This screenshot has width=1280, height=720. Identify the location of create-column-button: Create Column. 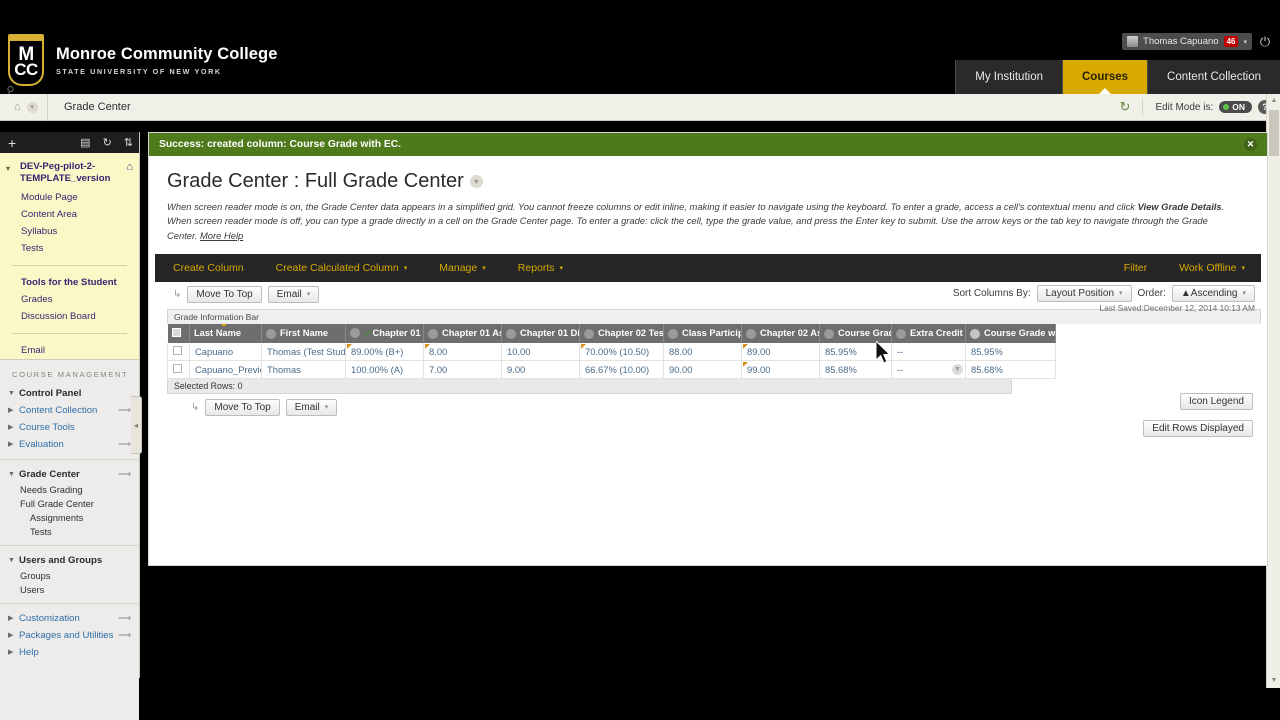
(207, 268).